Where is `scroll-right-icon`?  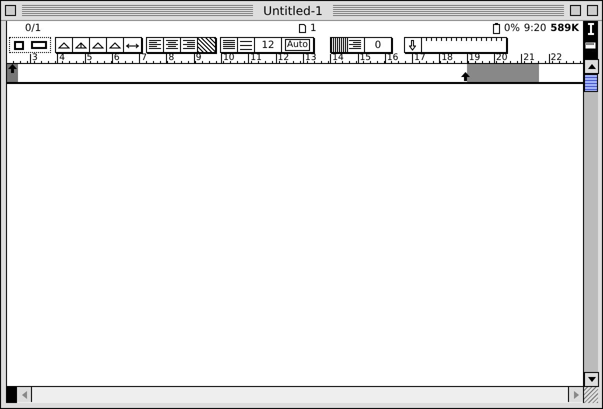
scroll-right-icon is located at coordinates (575, 394).